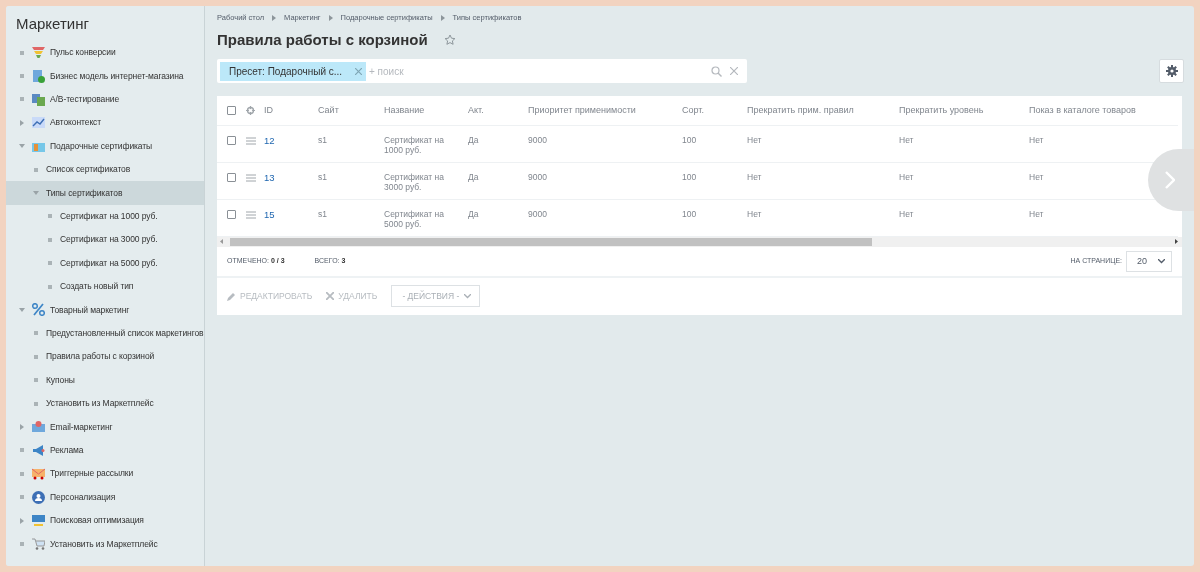 Image resolution: width=1200 pixels, height=572 pixels. What do you see at coordinates (582, 109) in the screenshot?
I see `column-header: Приоритет применимости` at bounding box center [582, 109].